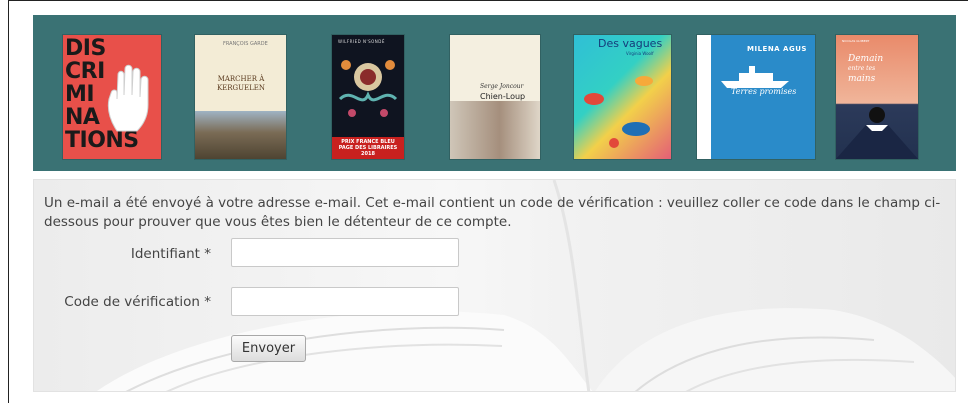  Describe the element at coordinates (345, 252) in the screenshot. I see `identifier-input` at that location.